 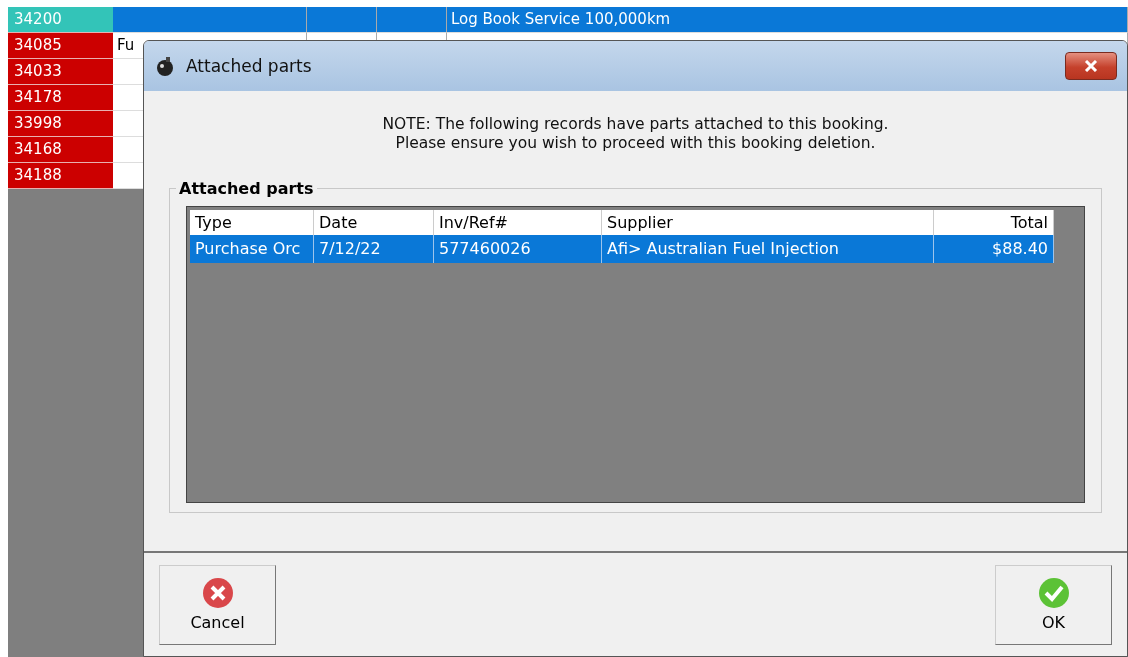 What do you see at coordinates (635, 134) in the screenshot?
I see `note-text: NOTE: The following records have parts attached to this booking. Please ensure you wish to proceed with this booking deletion.` at bounding box center [635, 134].